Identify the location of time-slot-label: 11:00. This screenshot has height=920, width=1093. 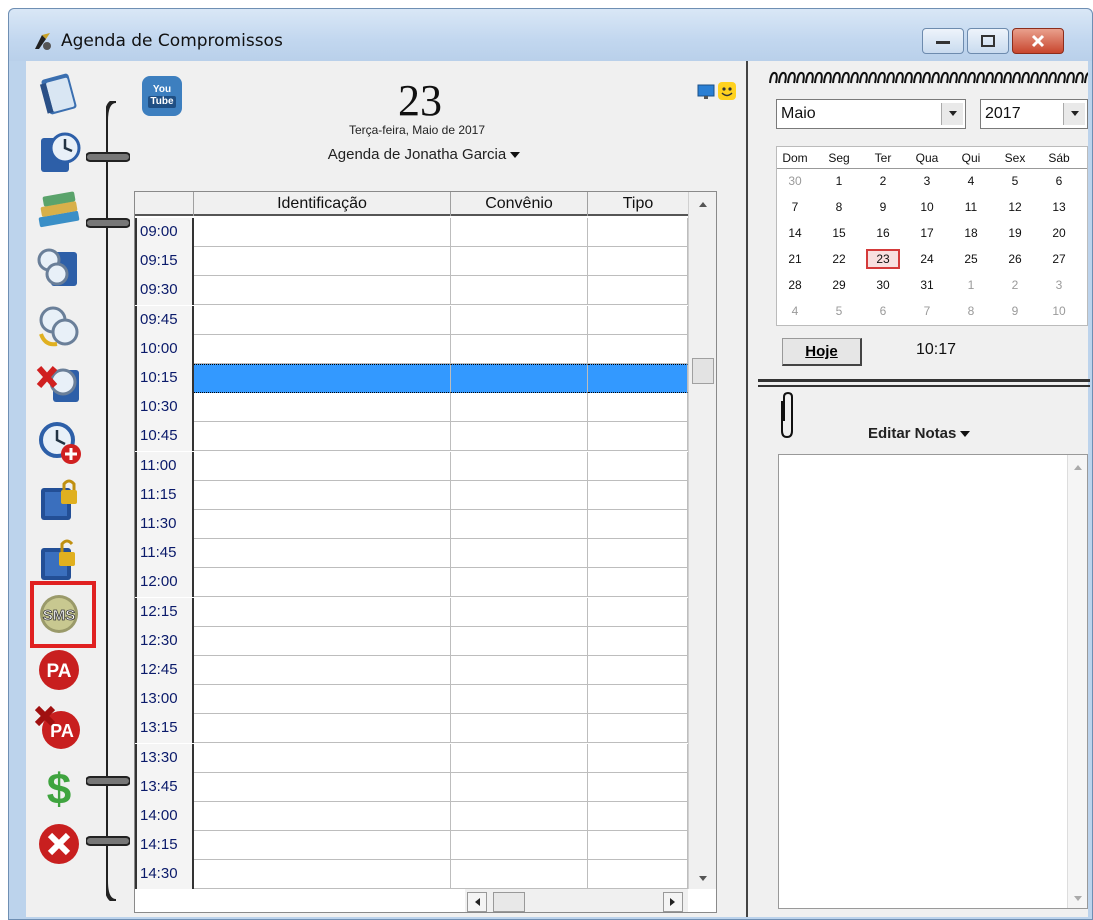
(164, 466).